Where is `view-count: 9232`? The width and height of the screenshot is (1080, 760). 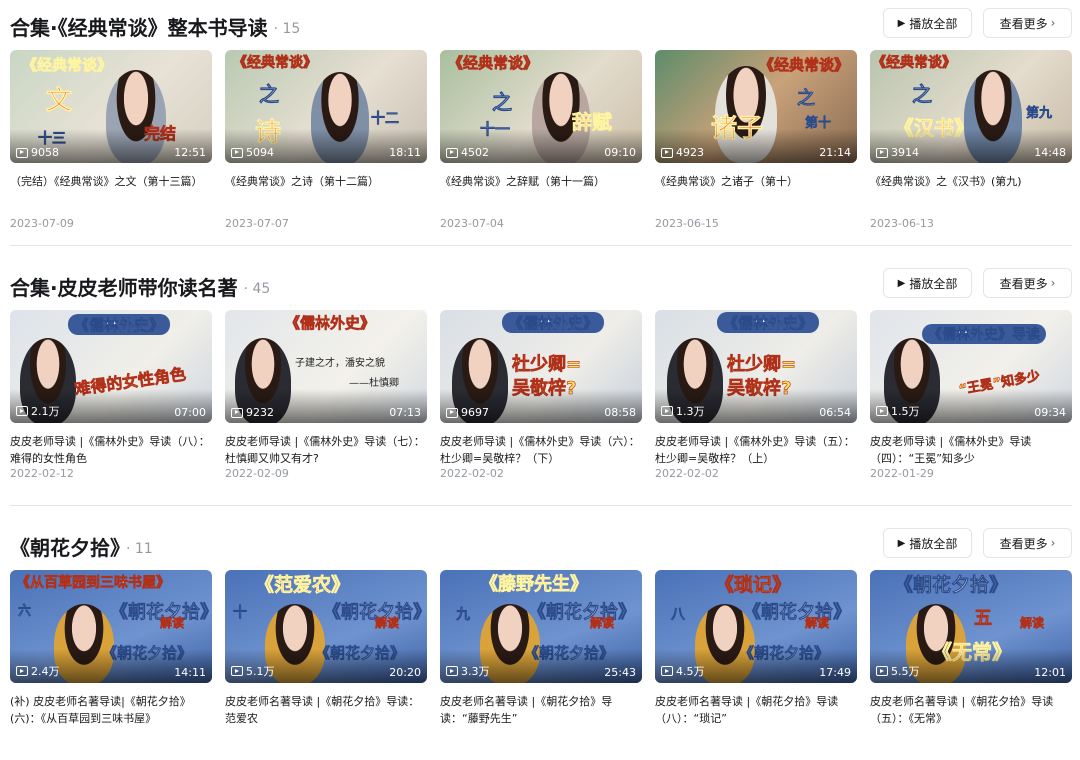
view-count: 9232 is located at coordinates (252, 412).